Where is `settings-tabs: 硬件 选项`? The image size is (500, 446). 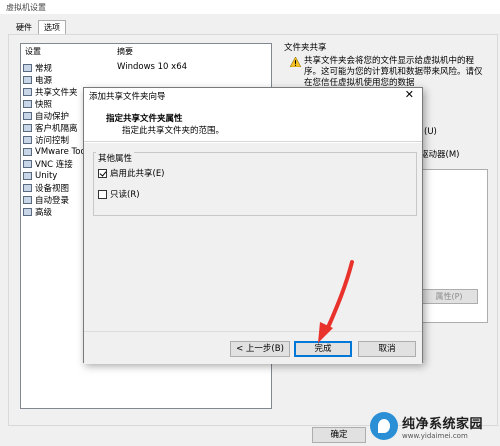
settings-tabs: 硬件 选项 is located at coordinates (38, 27).